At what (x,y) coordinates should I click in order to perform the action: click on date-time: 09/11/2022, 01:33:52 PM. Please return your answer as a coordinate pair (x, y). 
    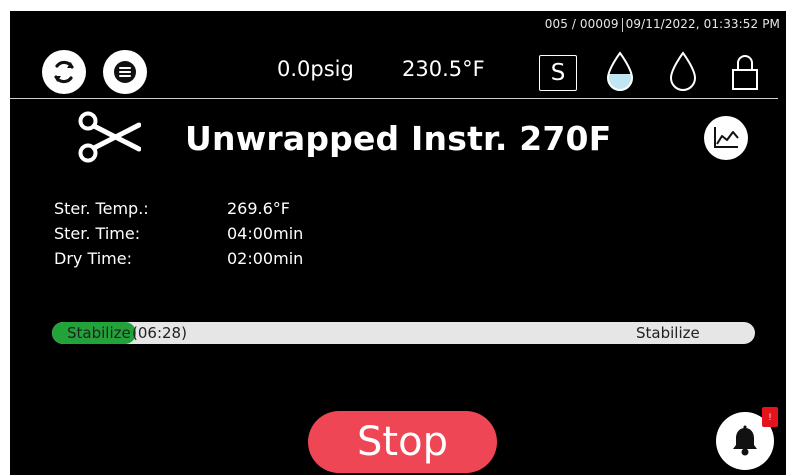
    Looking at the image, I should click on (702, 24).